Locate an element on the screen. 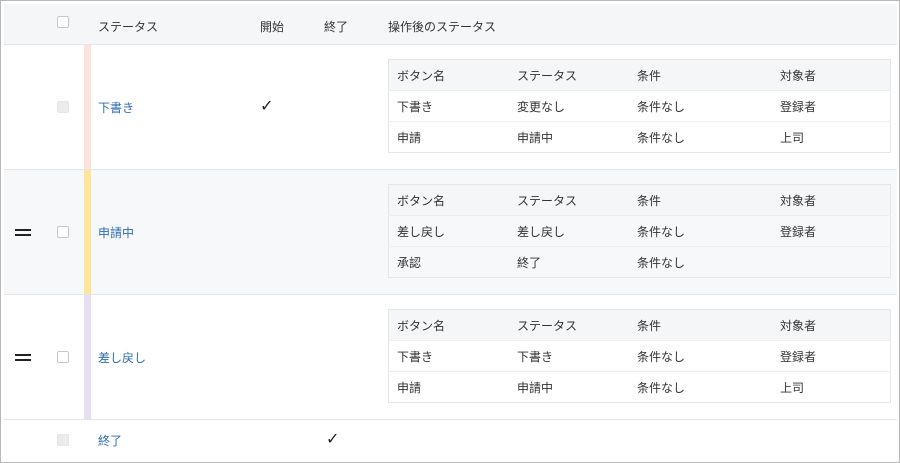 The image size is (900, 463). cell-target is located at coordinates (831, 262).